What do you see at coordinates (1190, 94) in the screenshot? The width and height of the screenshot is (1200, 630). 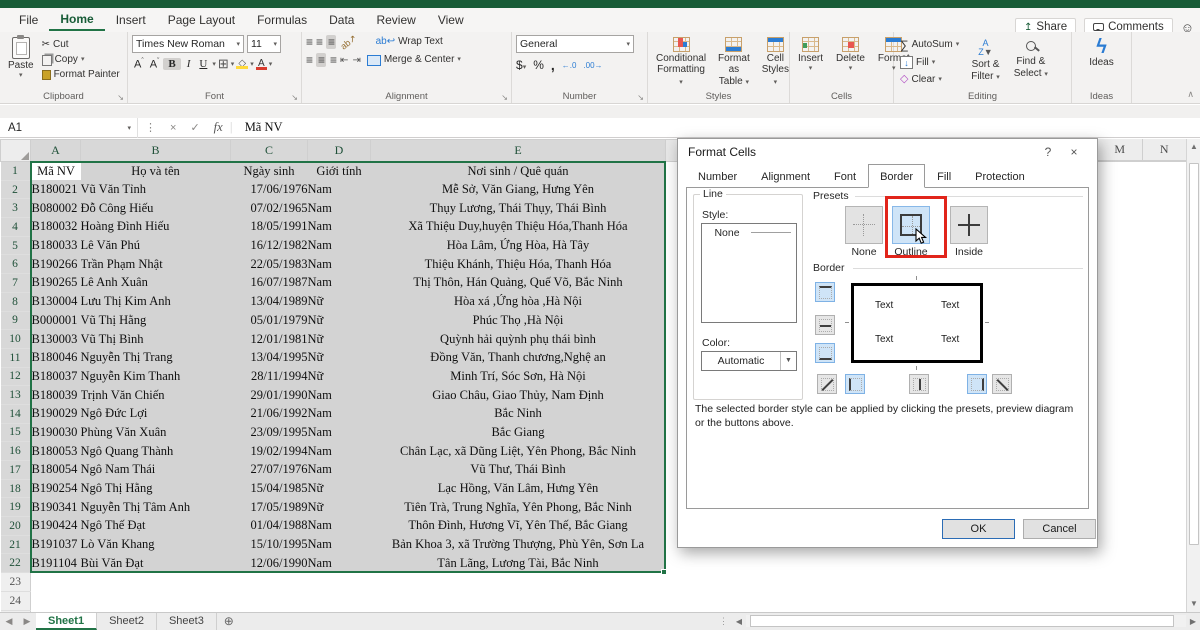 I see `collapse-ribbon-icon: ∧` at bounding box center [1190, 94].